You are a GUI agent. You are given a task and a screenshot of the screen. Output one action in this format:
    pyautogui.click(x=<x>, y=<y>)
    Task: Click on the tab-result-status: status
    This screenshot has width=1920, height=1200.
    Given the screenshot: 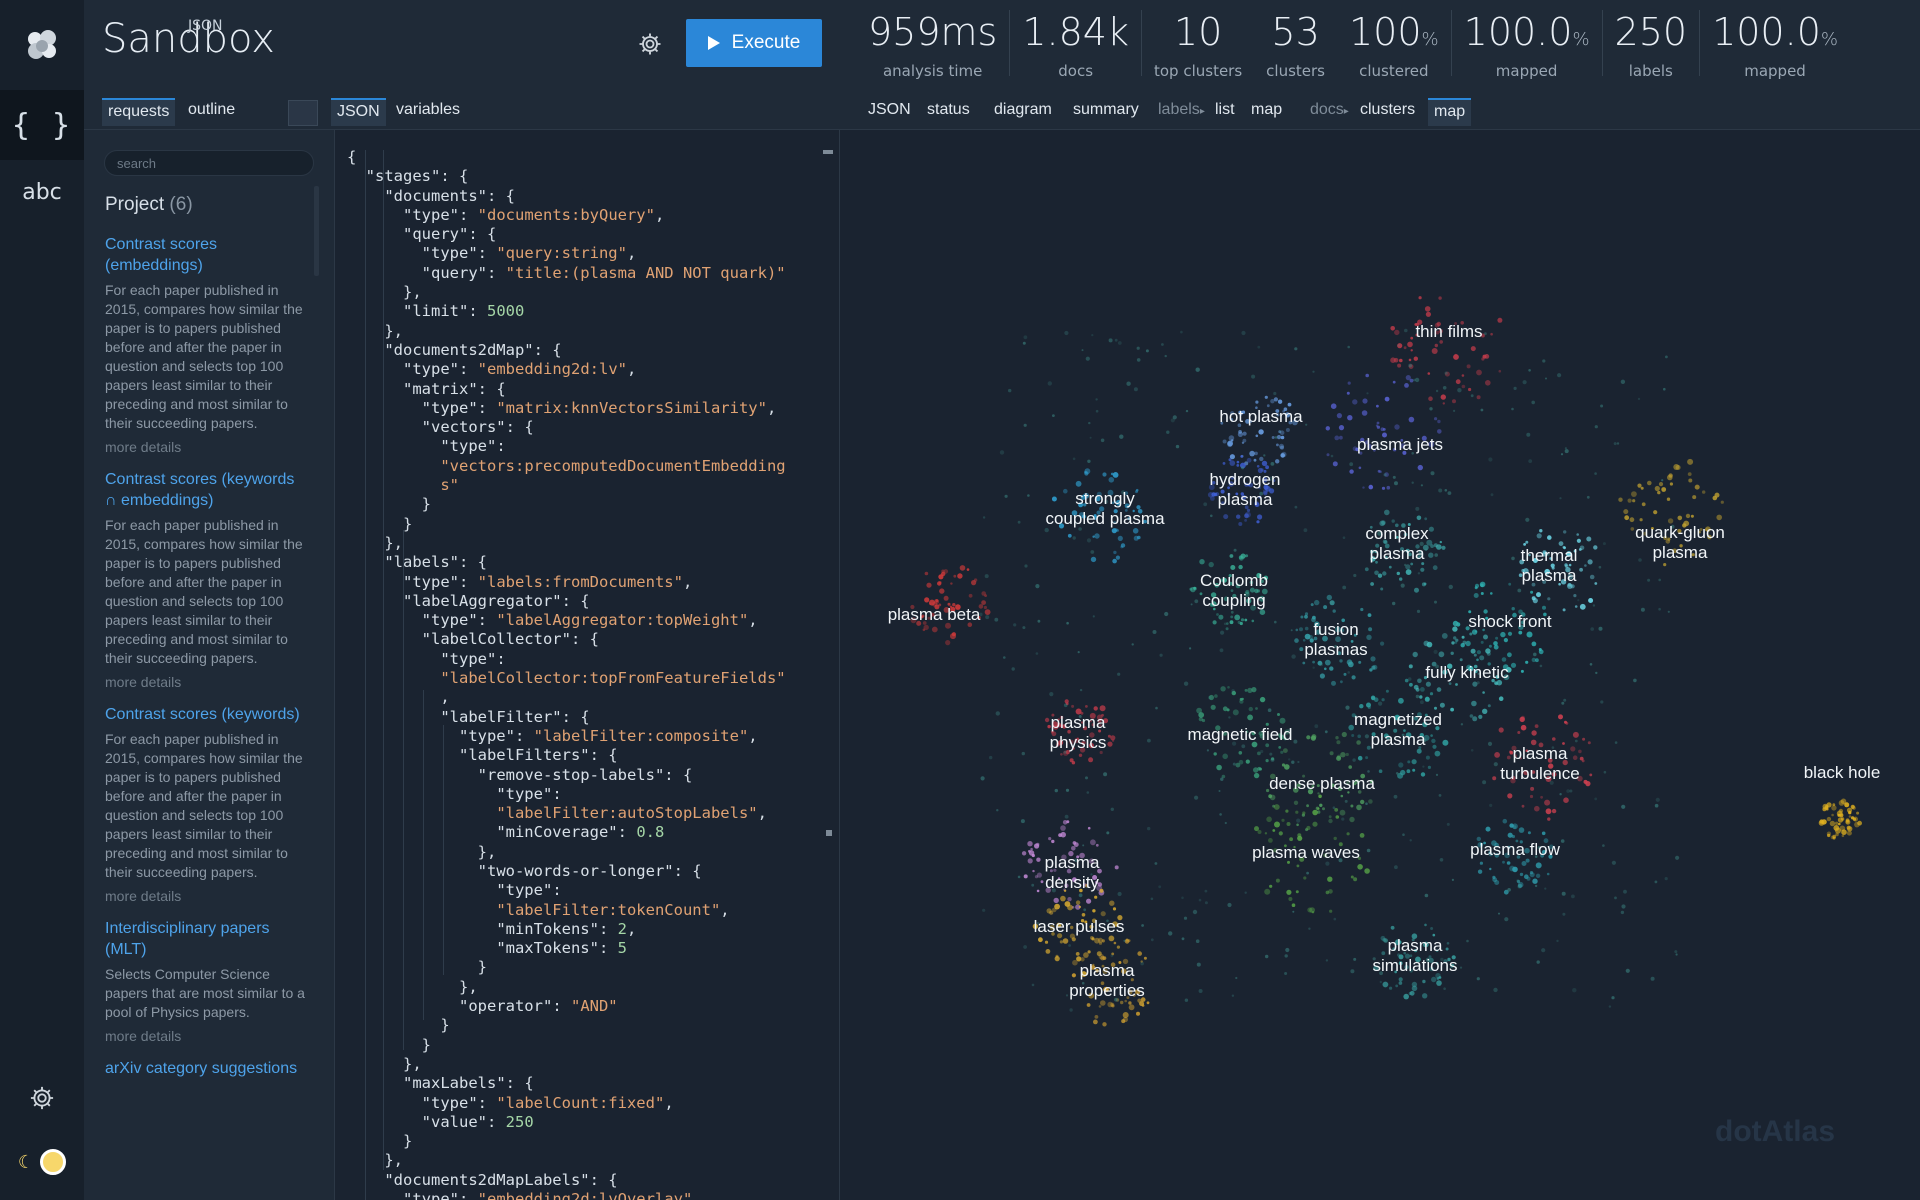 What is the action you would take?
    pyautogui.click(x=948, y=112)
    